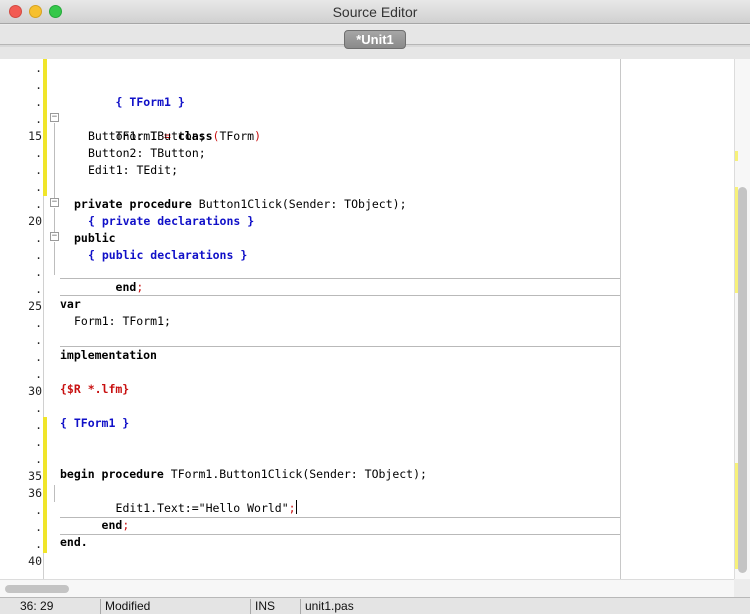 This screenshot has width=750, height=614. I want to click on insert-mode-status: INS, so click(275, 606).